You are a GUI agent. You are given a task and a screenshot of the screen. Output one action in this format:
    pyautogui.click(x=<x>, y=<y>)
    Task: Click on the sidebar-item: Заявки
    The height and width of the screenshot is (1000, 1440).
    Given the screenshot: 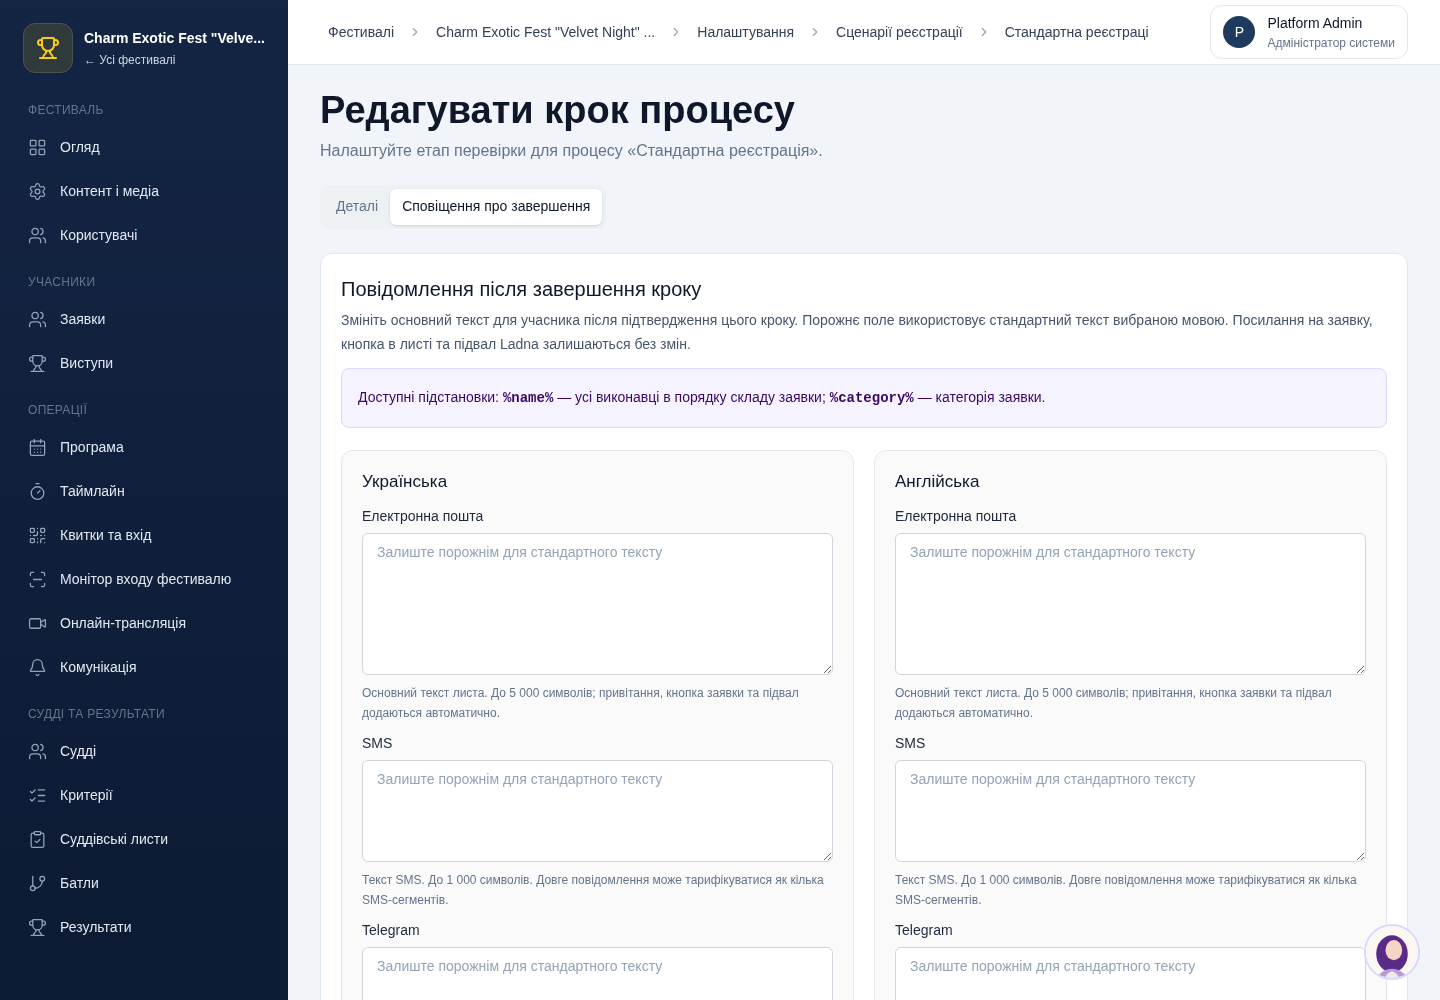 What is the action you would take?
    pyautogui.click(x=144, y=319)
    